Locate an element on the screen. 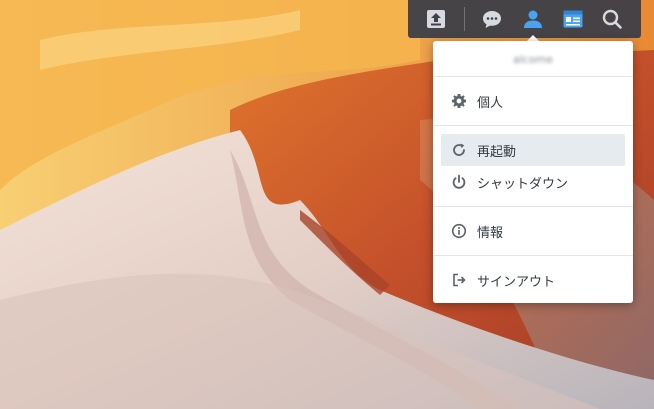 The width and height of the screenshot is (654, 409). user-icon is located at coordinates (533, 19).